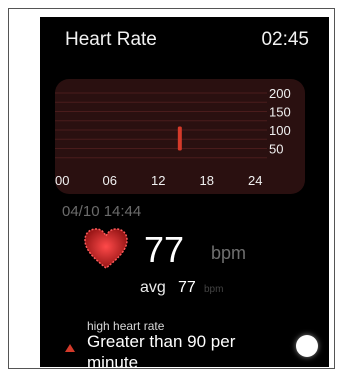 The width and height of the screenshot is (344, 377). I want to click on x-tick-label: 06, so click(110, 180).